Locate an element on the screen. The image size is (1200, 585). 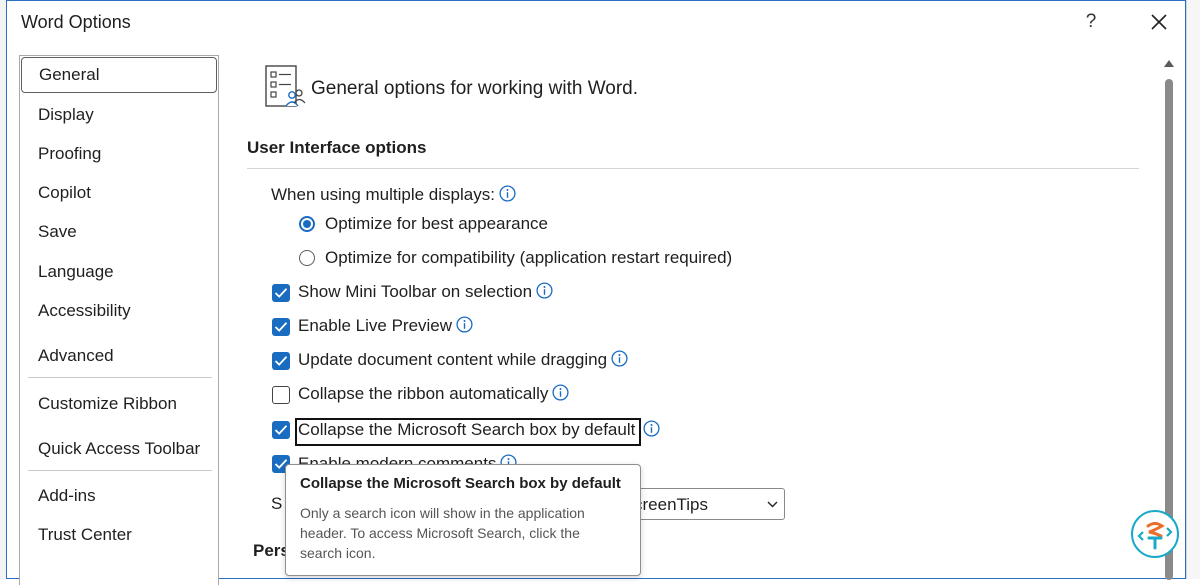
checkbox-collapse-ribbon is located at coordinates (281, 395).